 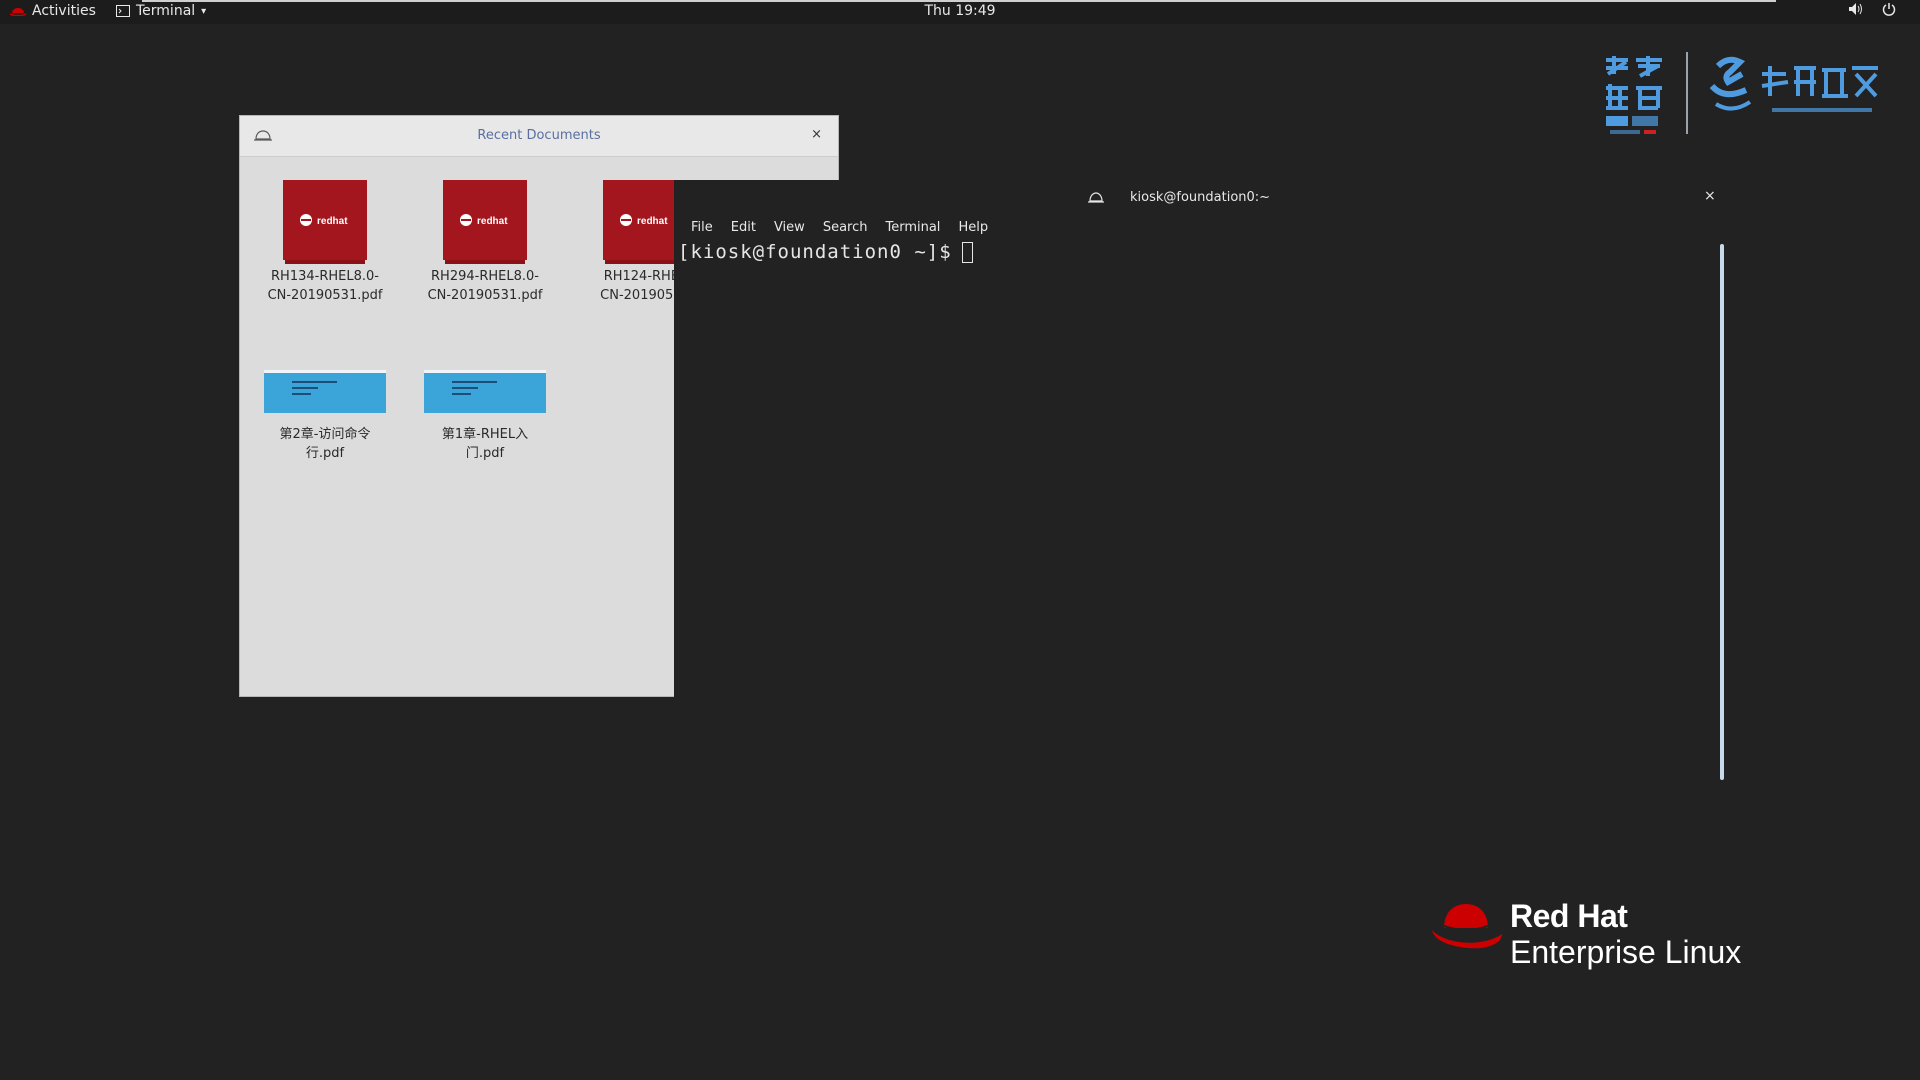 I want to click on rhel-wordmark: Red Hat Enterprise Linux, so click(x=1625, y=934).